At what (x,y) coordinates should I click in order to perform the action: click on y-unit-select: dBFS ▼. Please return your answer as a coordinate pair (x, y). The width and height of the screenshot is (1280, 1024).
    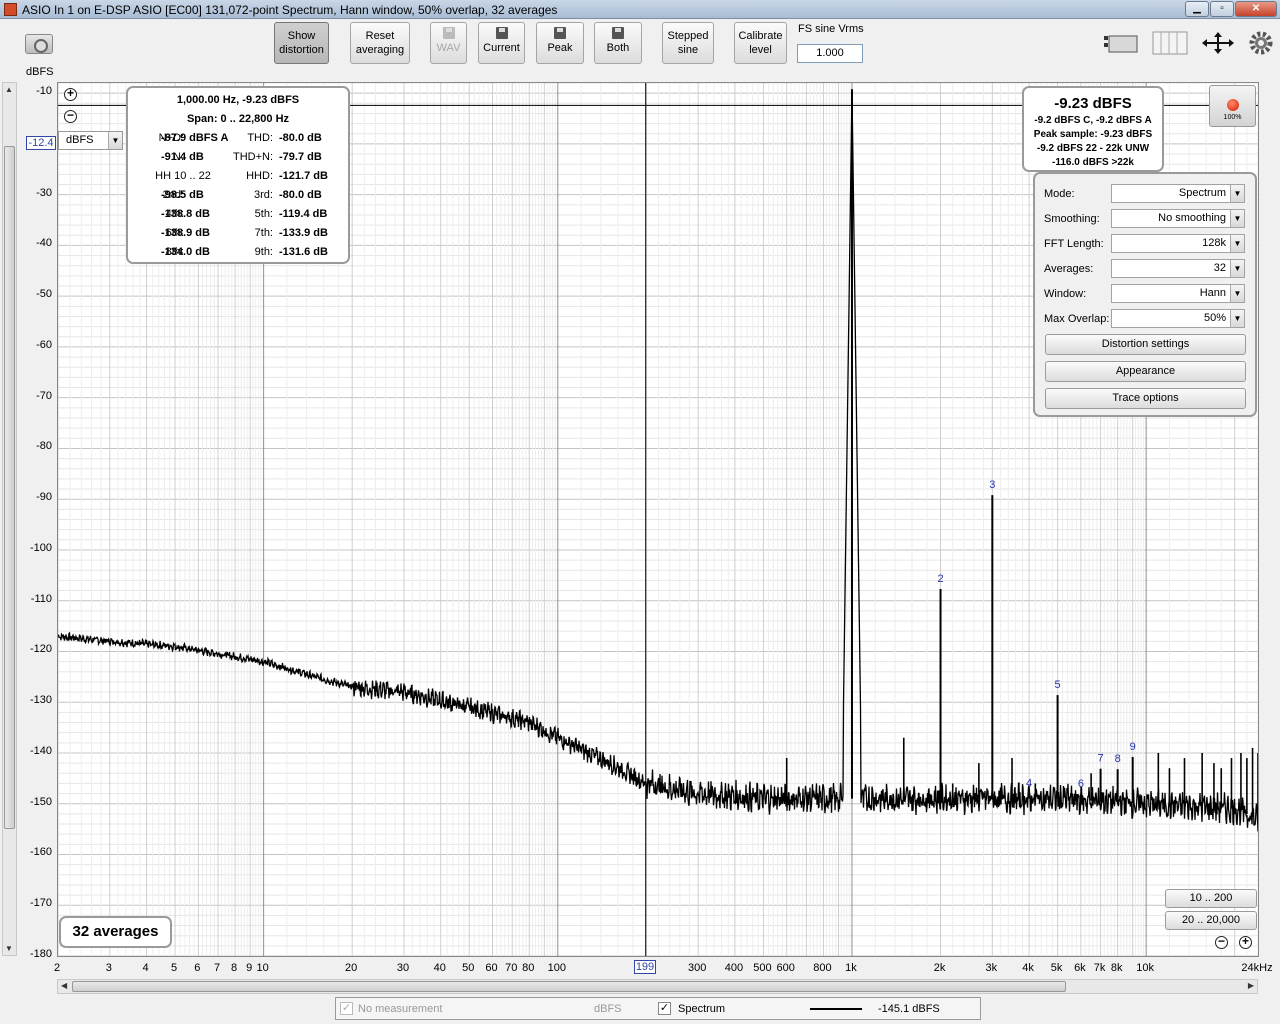
    Looking at the image, I should click on (90, 140).